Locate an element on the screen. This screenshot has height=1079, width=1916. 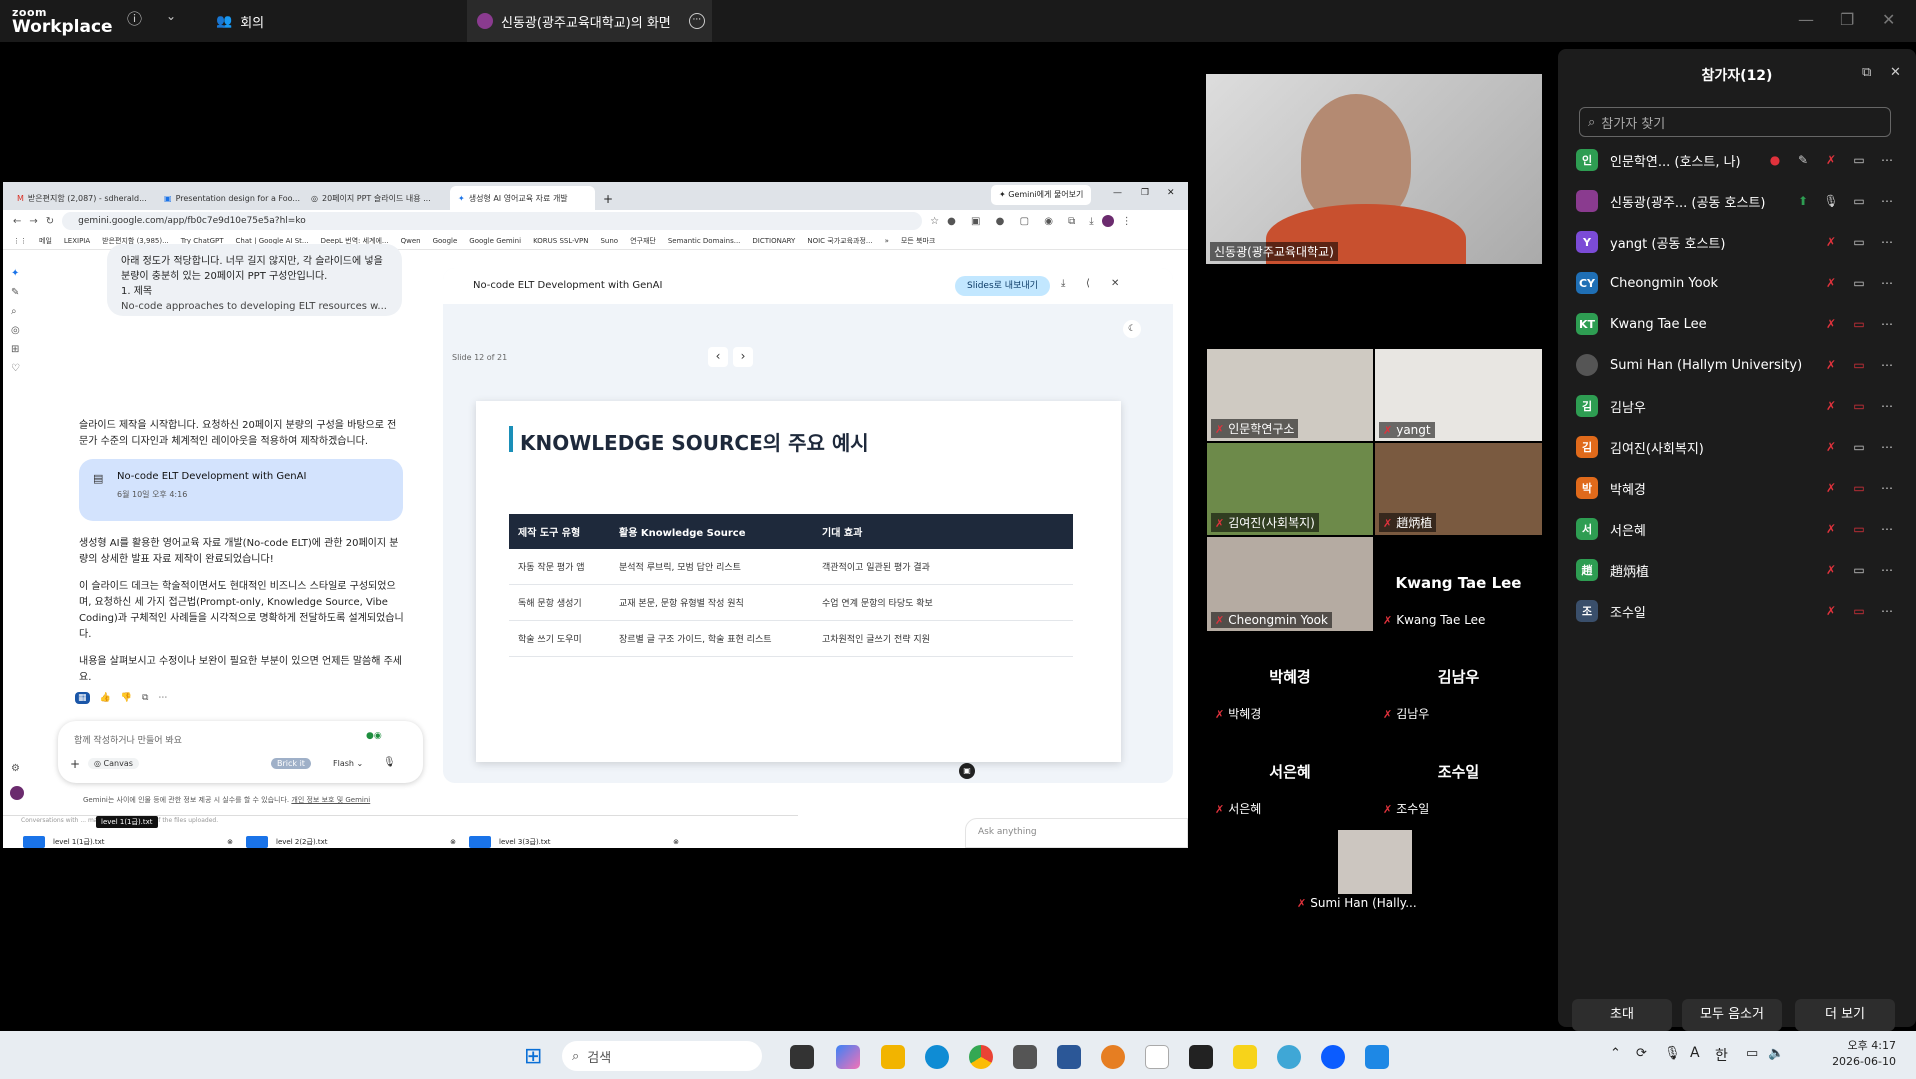
add-icon: + is located at coordinates (75, 764).